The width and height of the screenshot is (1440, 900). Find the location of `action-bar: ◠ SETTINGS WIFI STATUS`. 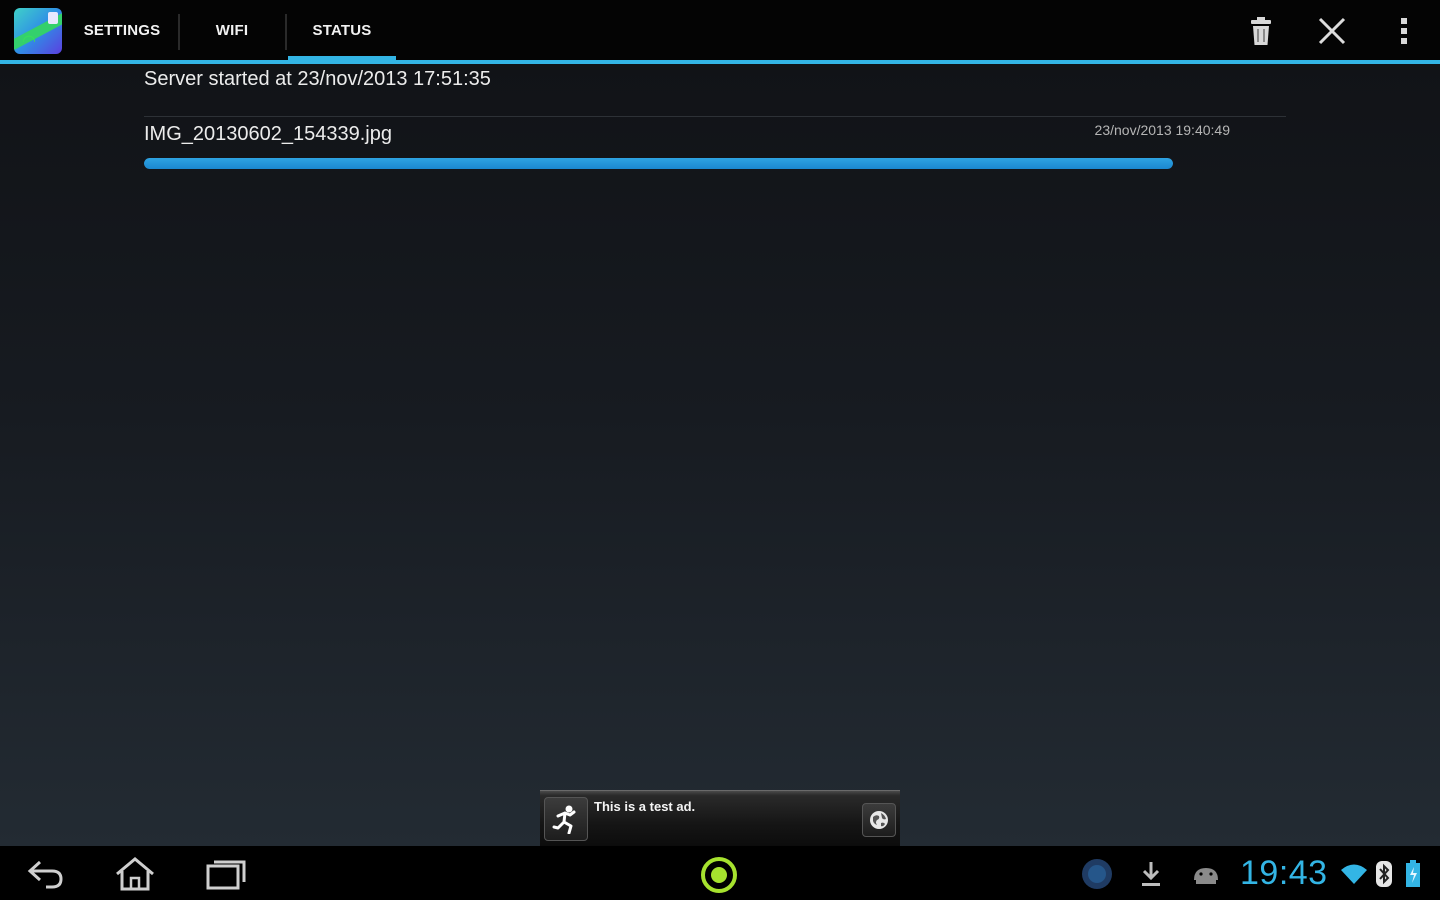

action-bar: ◠ SETTINGS WIFI STATUS is located at coordinates (720, 31).